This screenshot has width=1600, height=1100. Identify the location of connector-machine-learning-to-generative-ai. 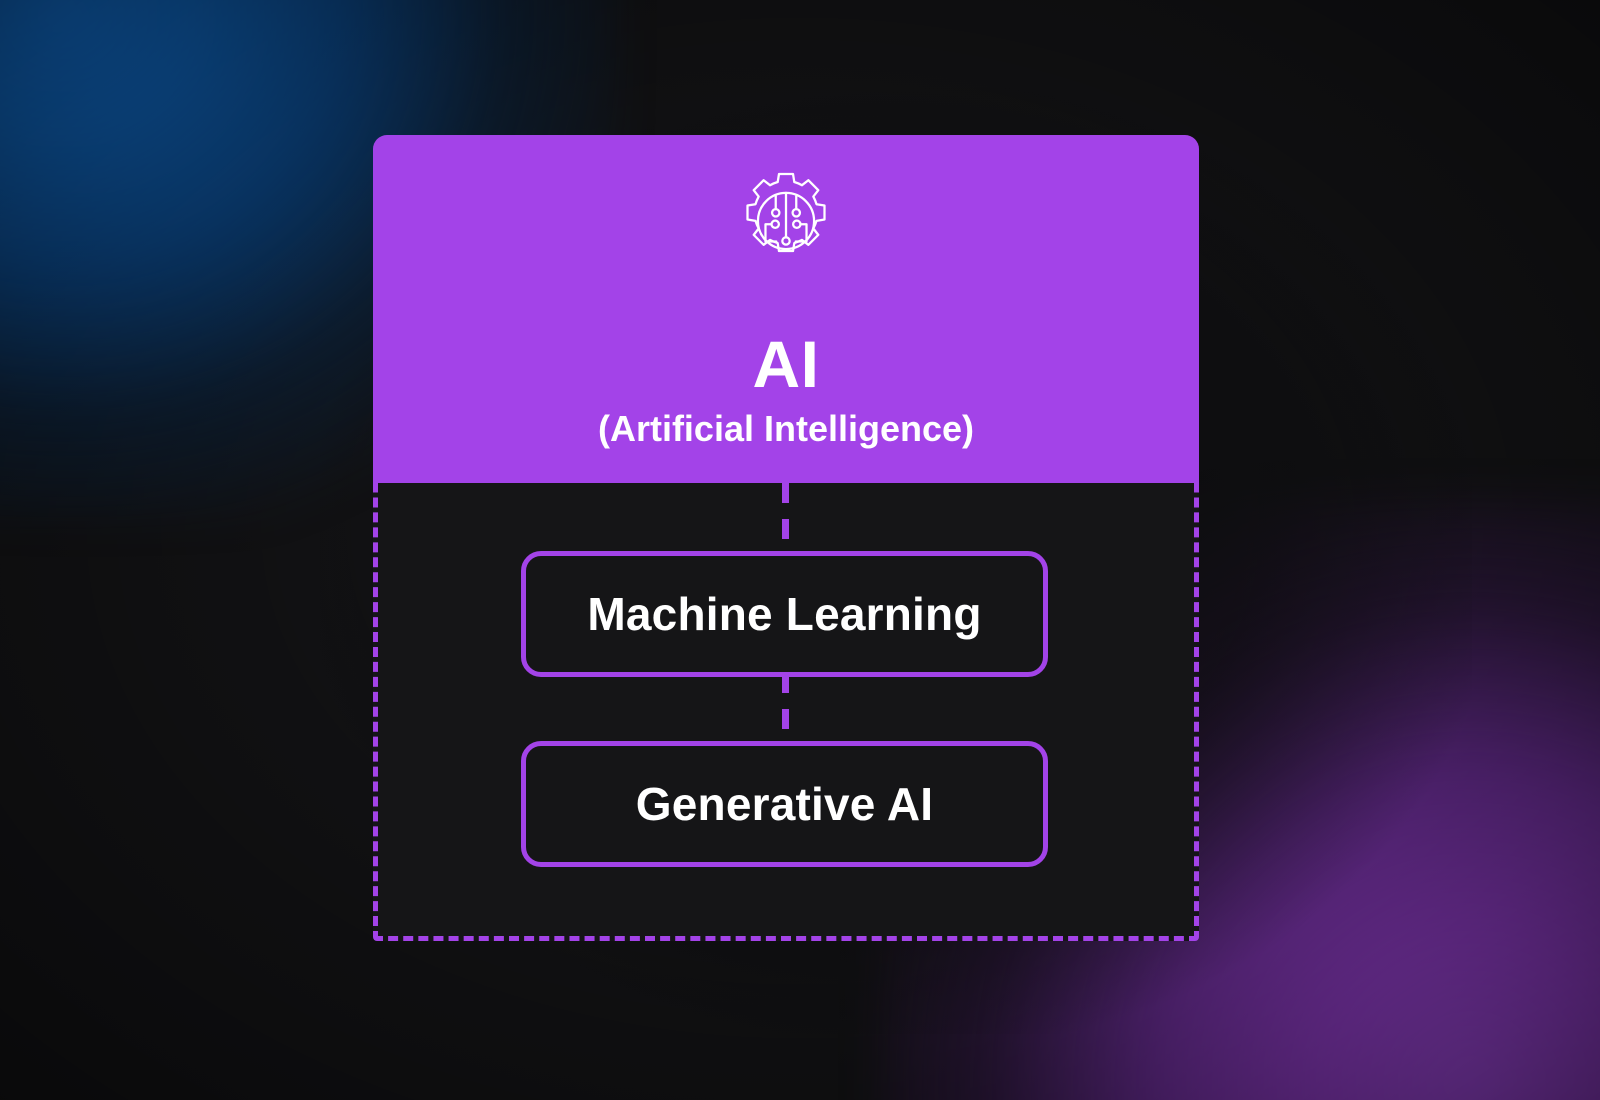
(785, 707).